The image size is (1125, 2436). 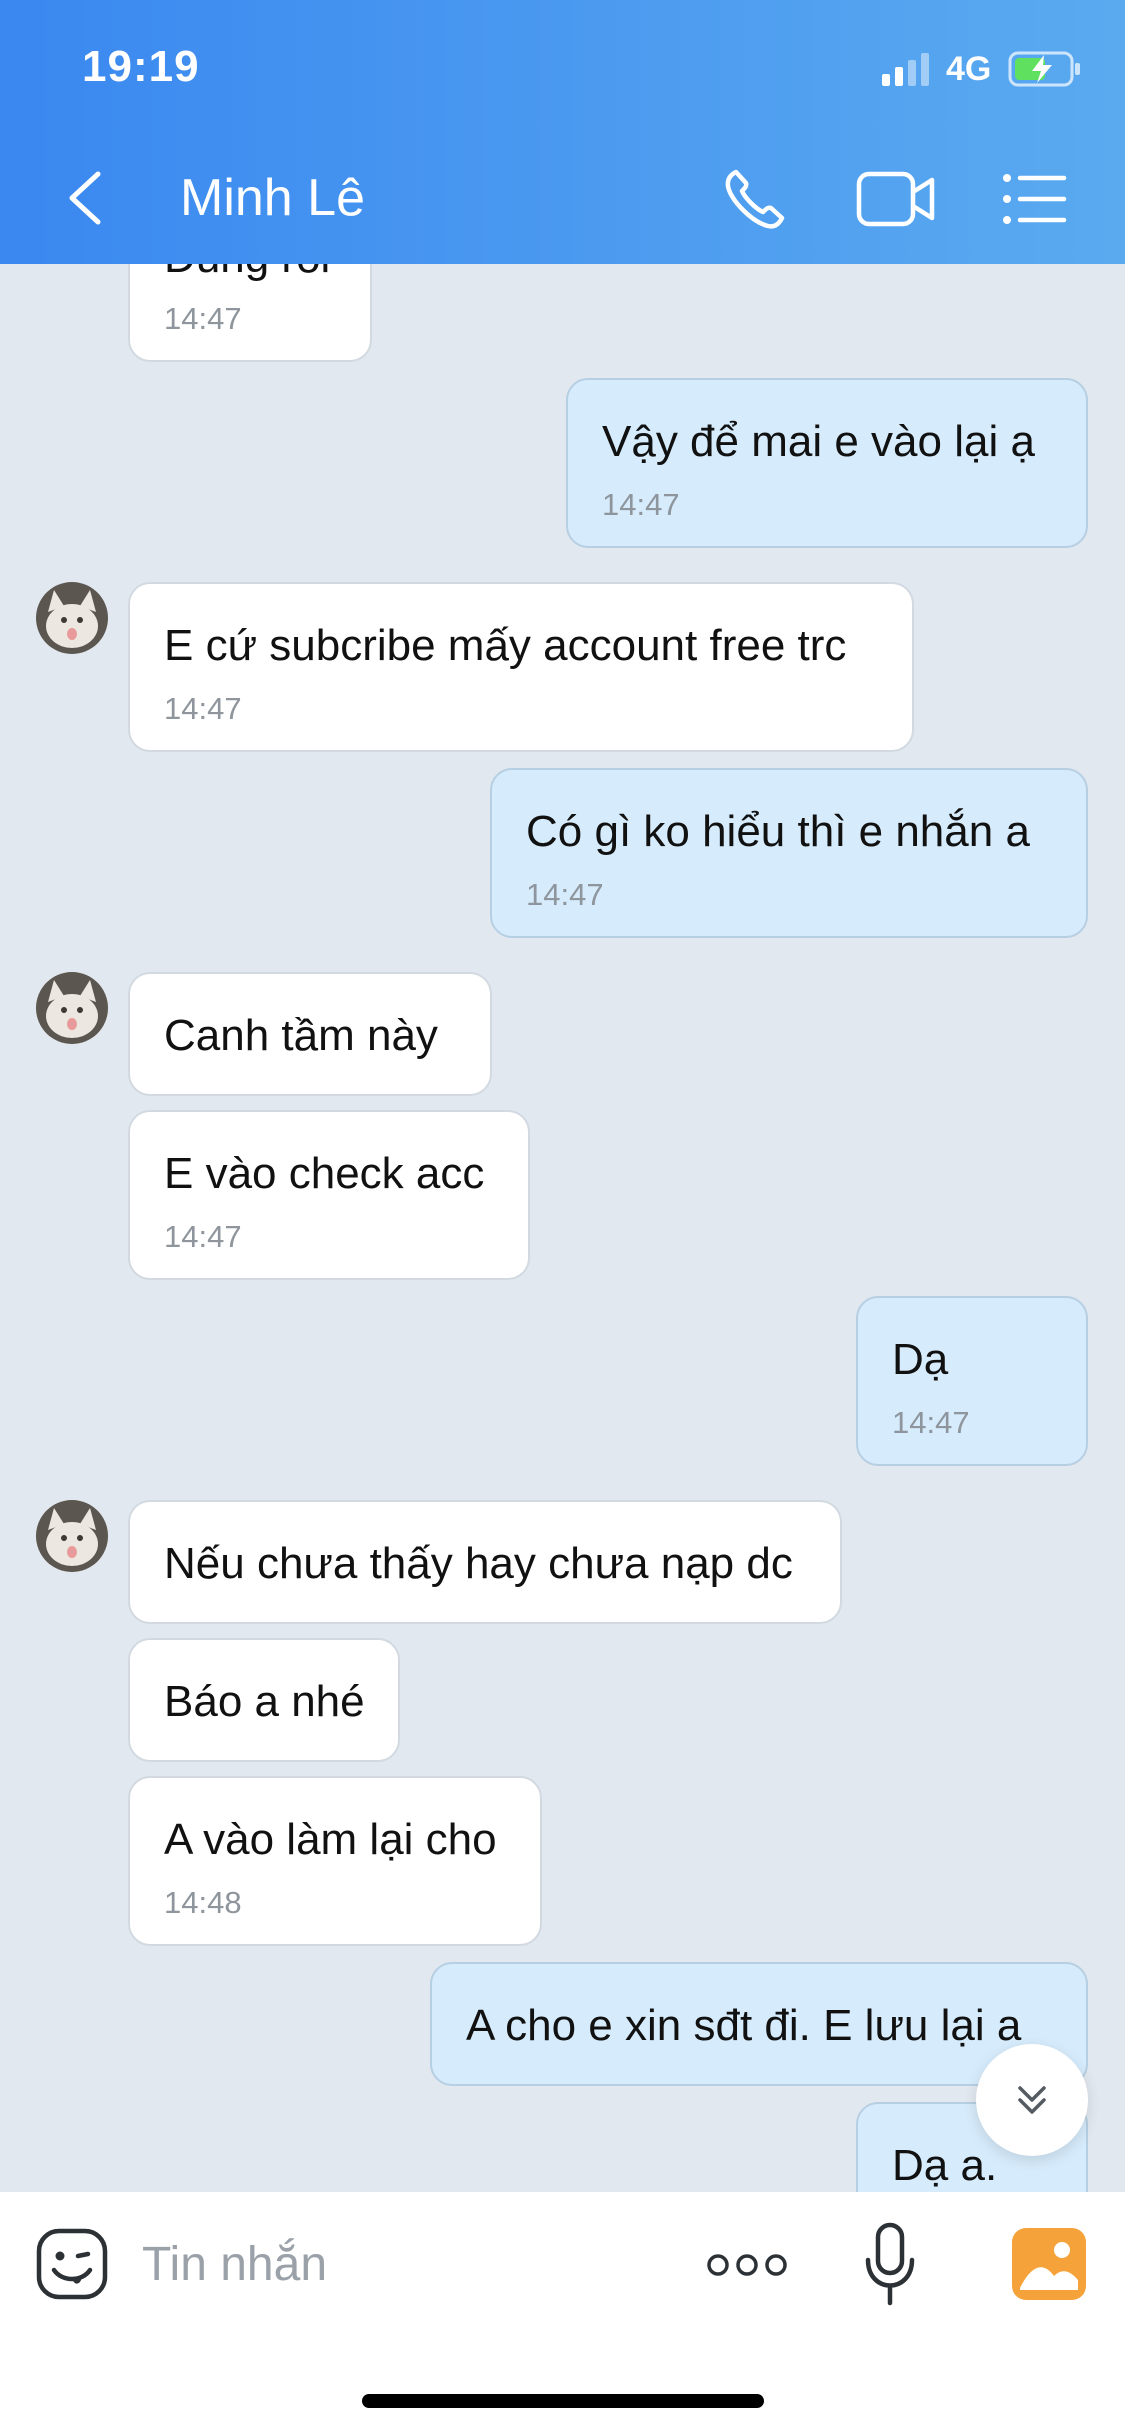 What do you see at coordinates (247, 273) in the screenshot?
I see `message-text: Đúng rồi` at bounding box center [247, 273].